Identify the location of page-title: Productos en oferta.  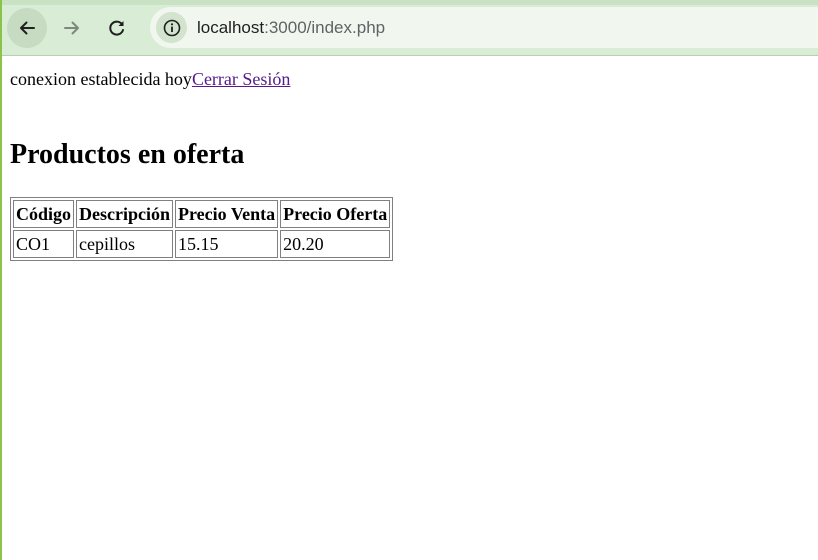
(127, 154).